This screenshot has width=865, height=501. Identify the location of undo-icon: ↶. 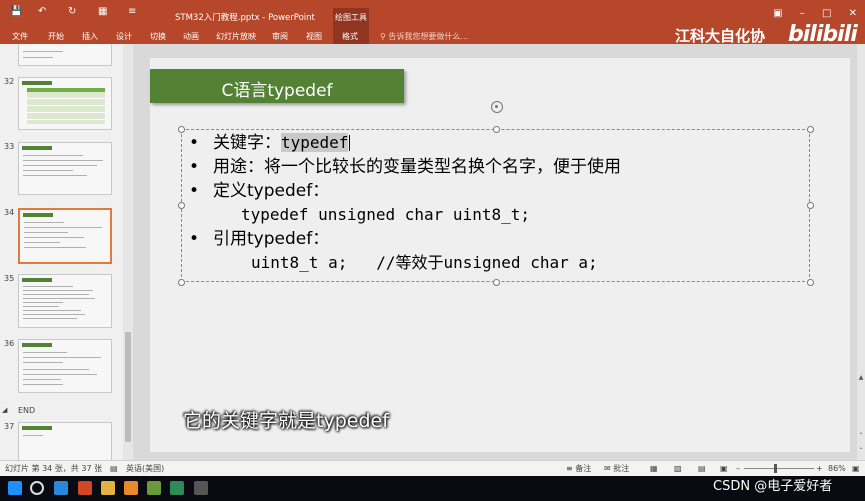
(42, 12).